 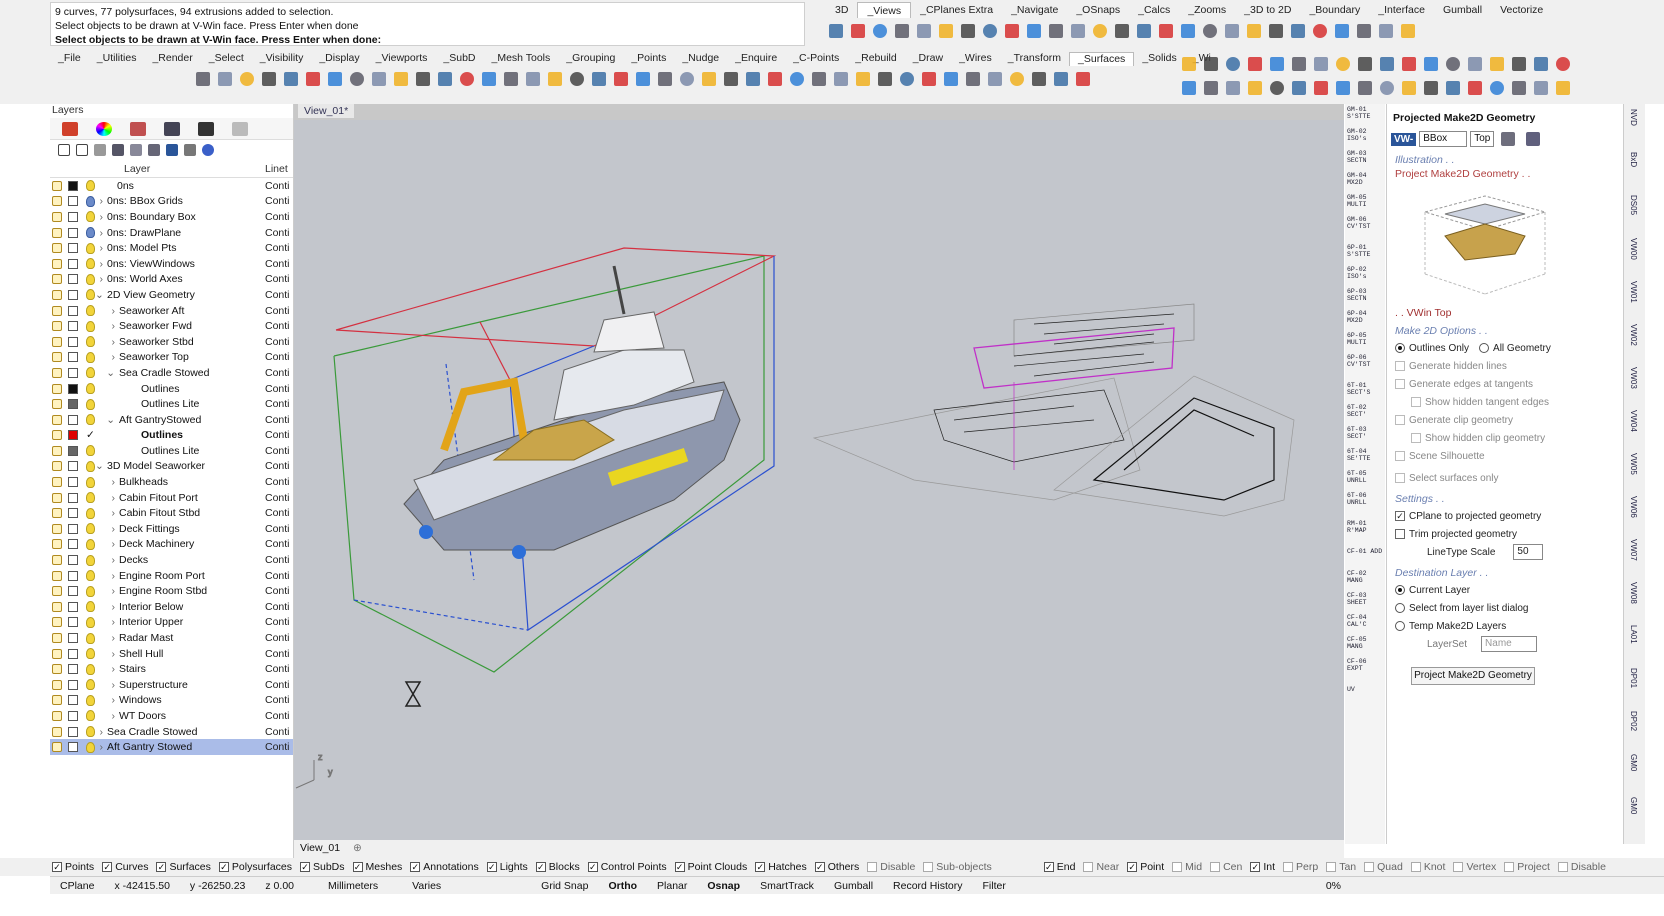 I want to click on menu-tab: _Transform, so click(x=1034, y=59).